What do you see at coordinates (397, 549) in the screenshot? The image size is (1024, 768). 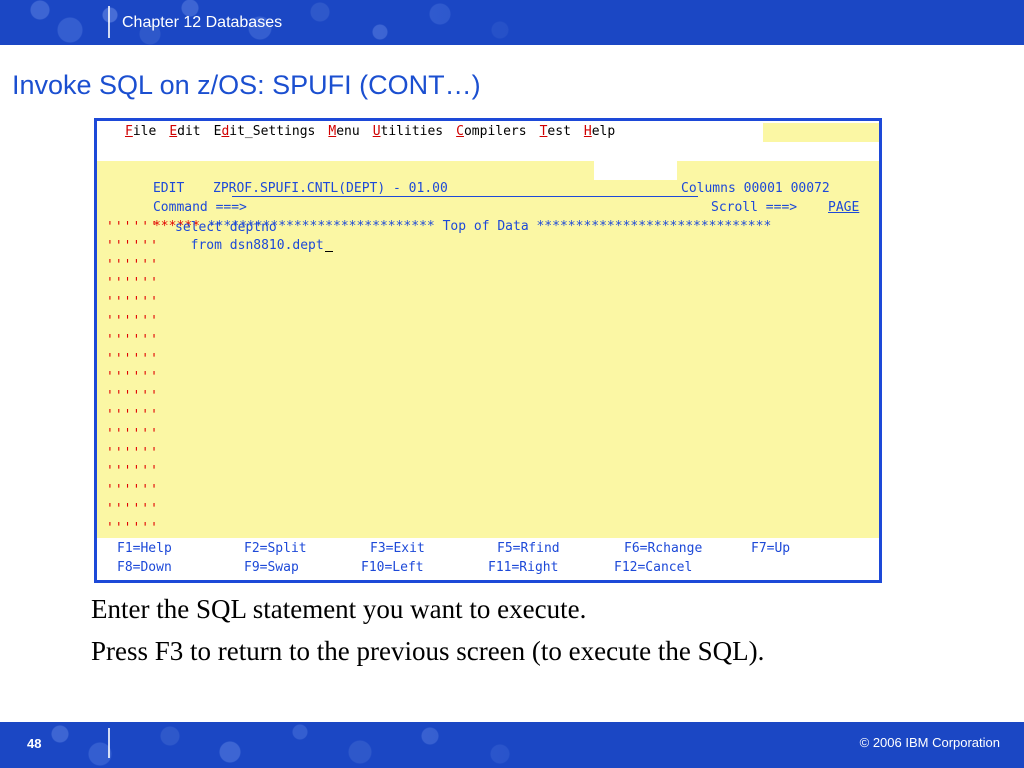 I see `function-key: F3=Exit` at bounding box center [397, 549].